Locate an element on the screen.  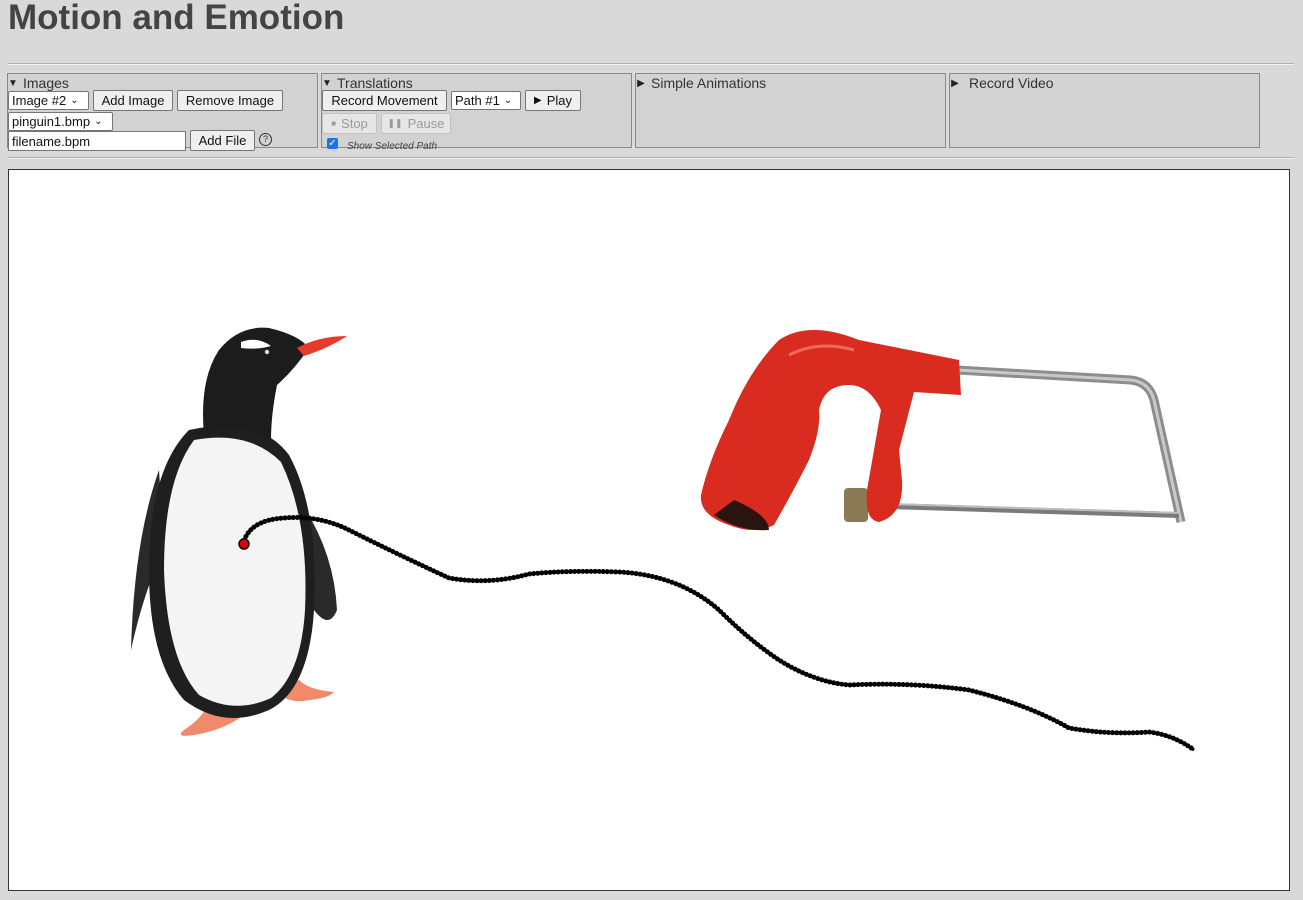
pause-button: ❚❚ Pause is located at coordinates (416, 123).